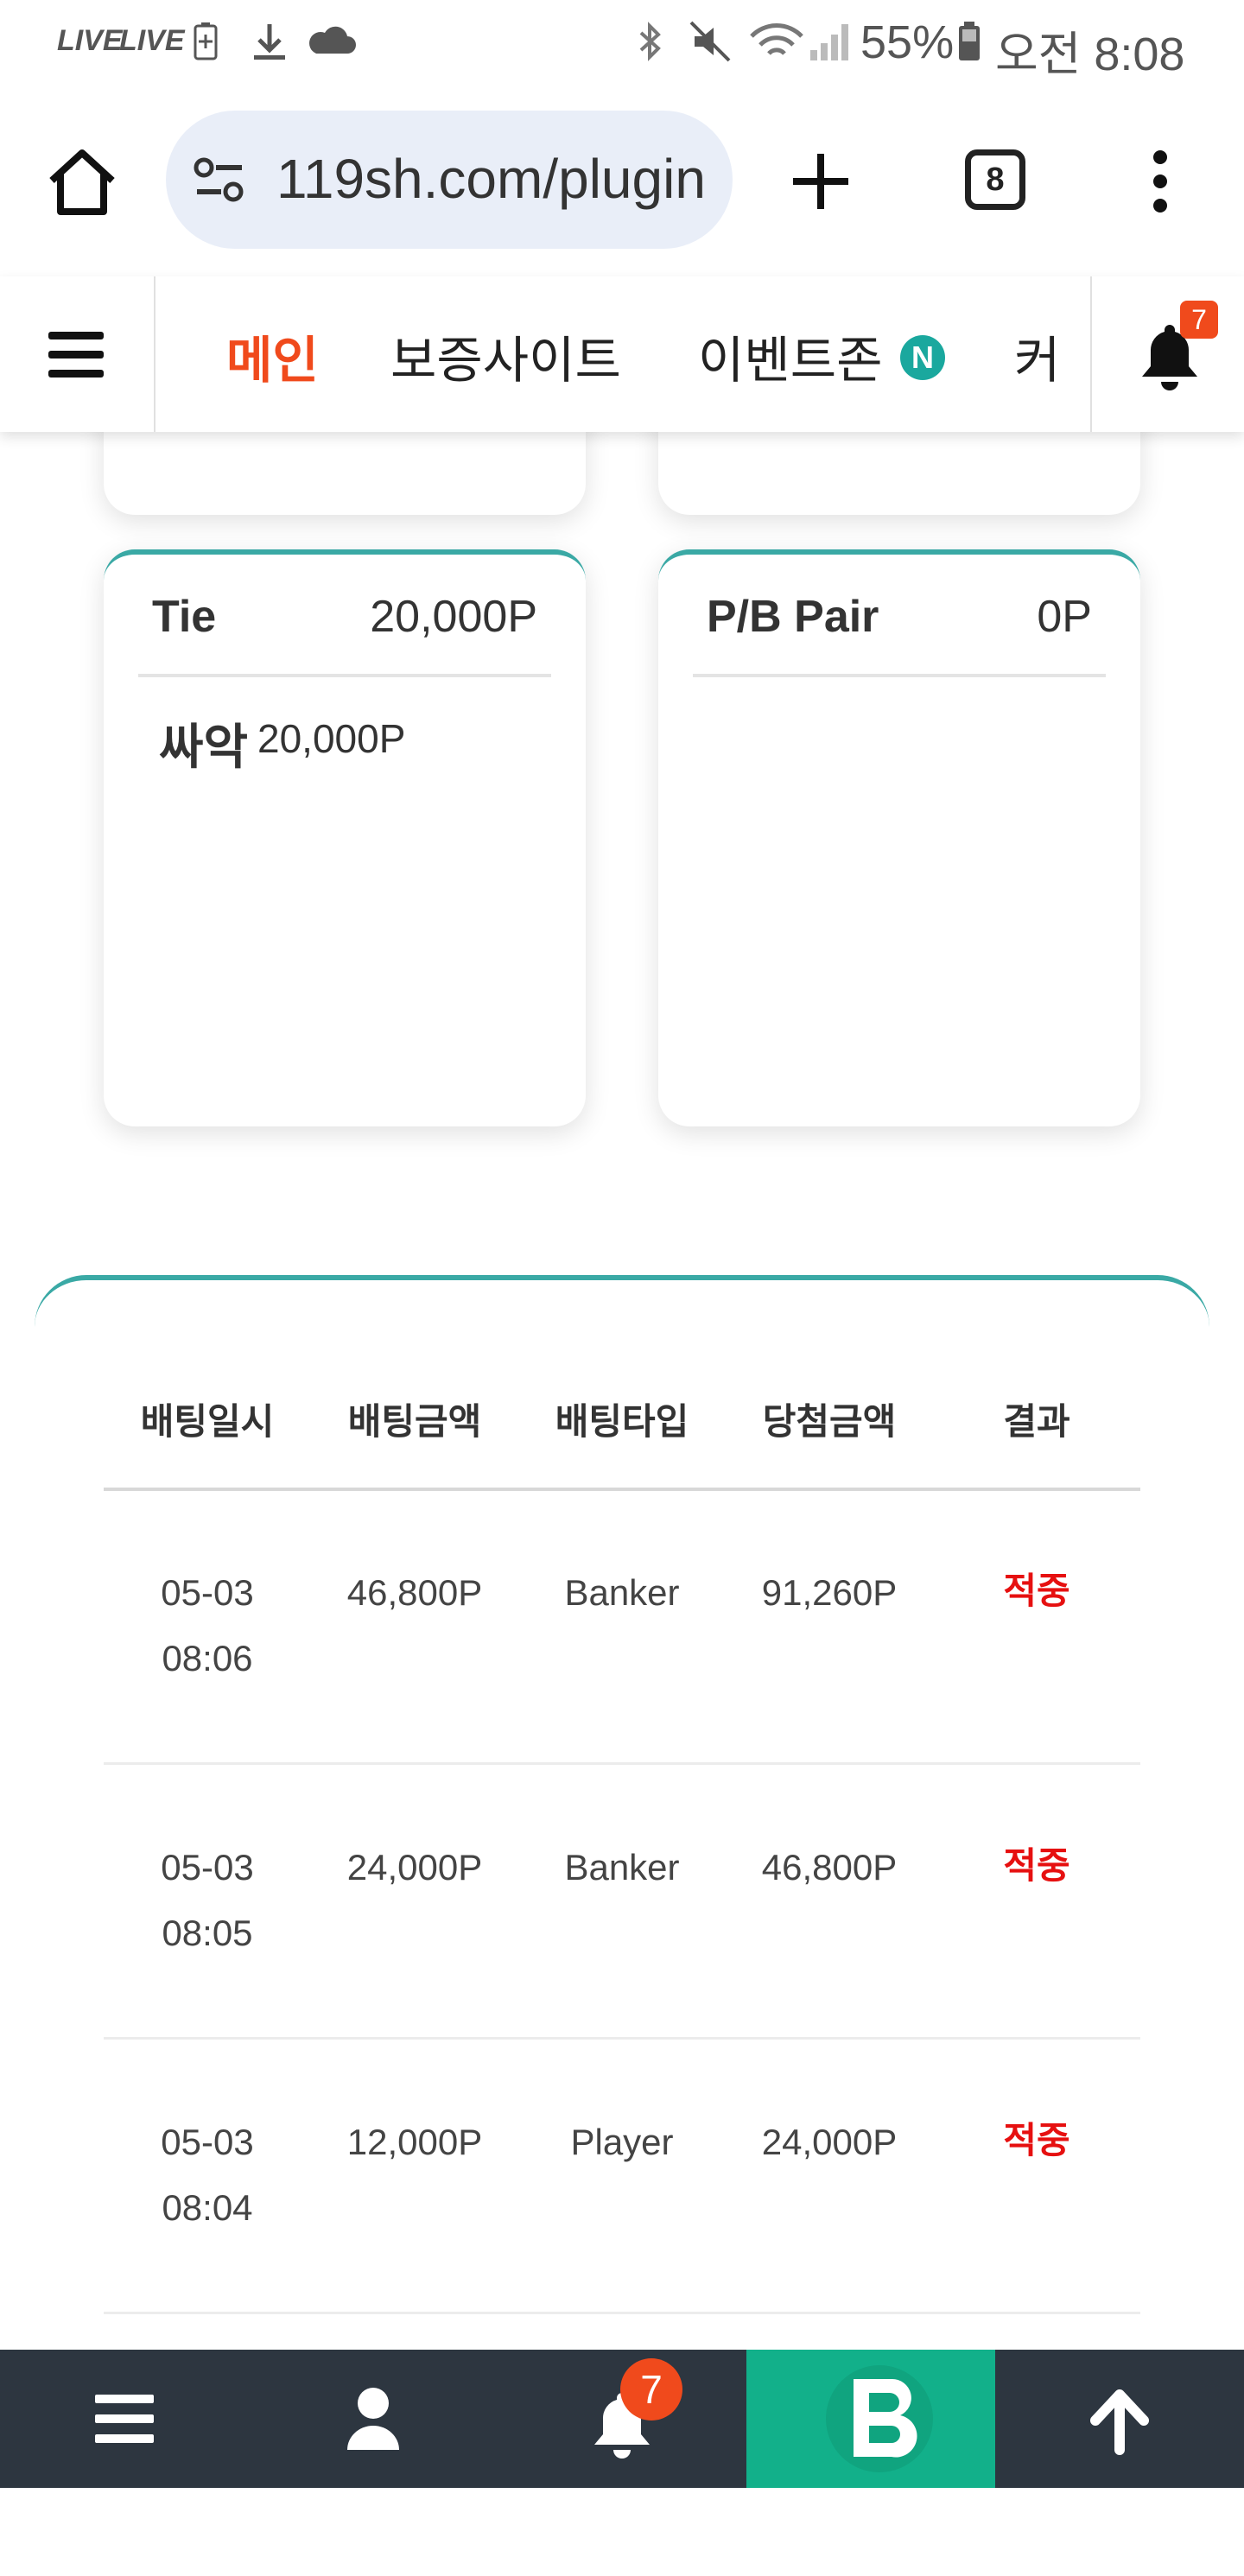  Describe the element at coordinates (207, 1421) in the screenshot. I see `header-bet-time: 배팅일시` at that location.